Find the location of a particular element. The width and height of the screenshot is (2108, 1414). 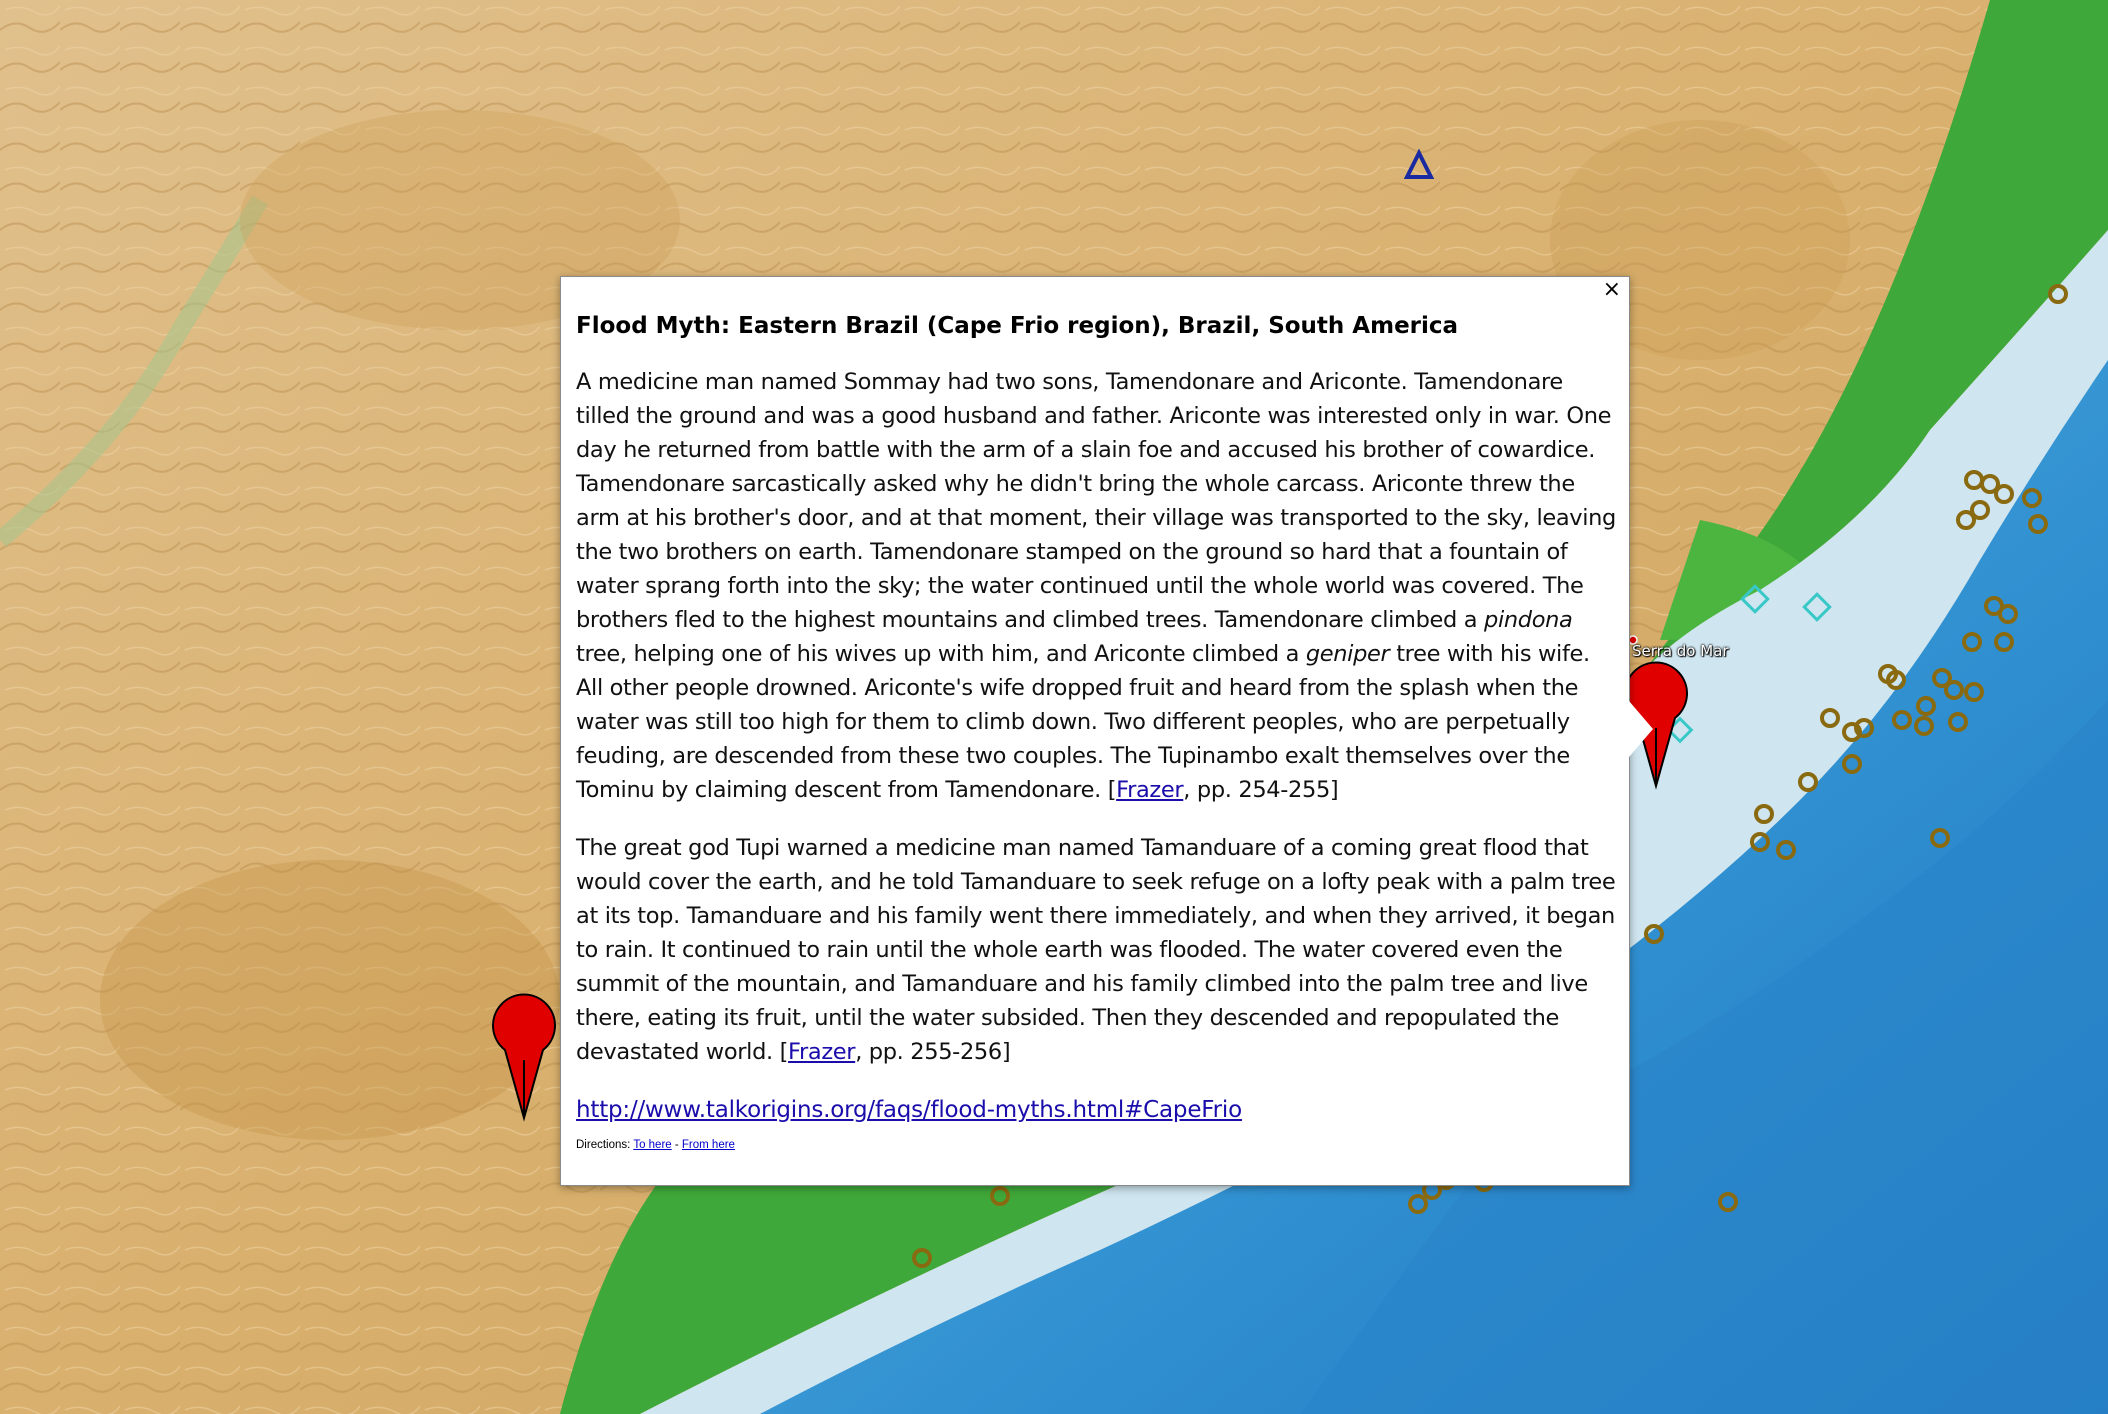

directions-from-here-link: From here is located at coordinates (708, 1145).